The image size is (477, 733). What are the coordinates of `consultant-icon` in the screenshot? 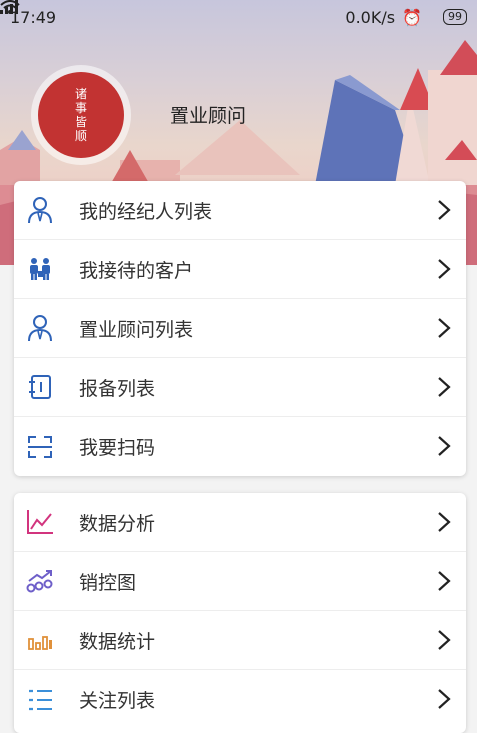 It's located at (40, 328).